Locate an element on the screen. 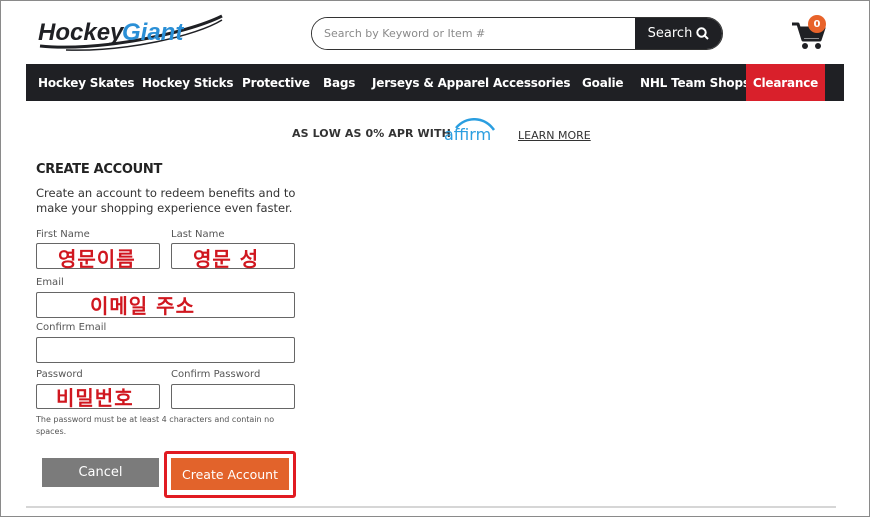 The image size is (870, 517). nav-item-hockey-sticks: Hockey Sticks is located at coordinates (188, 82).